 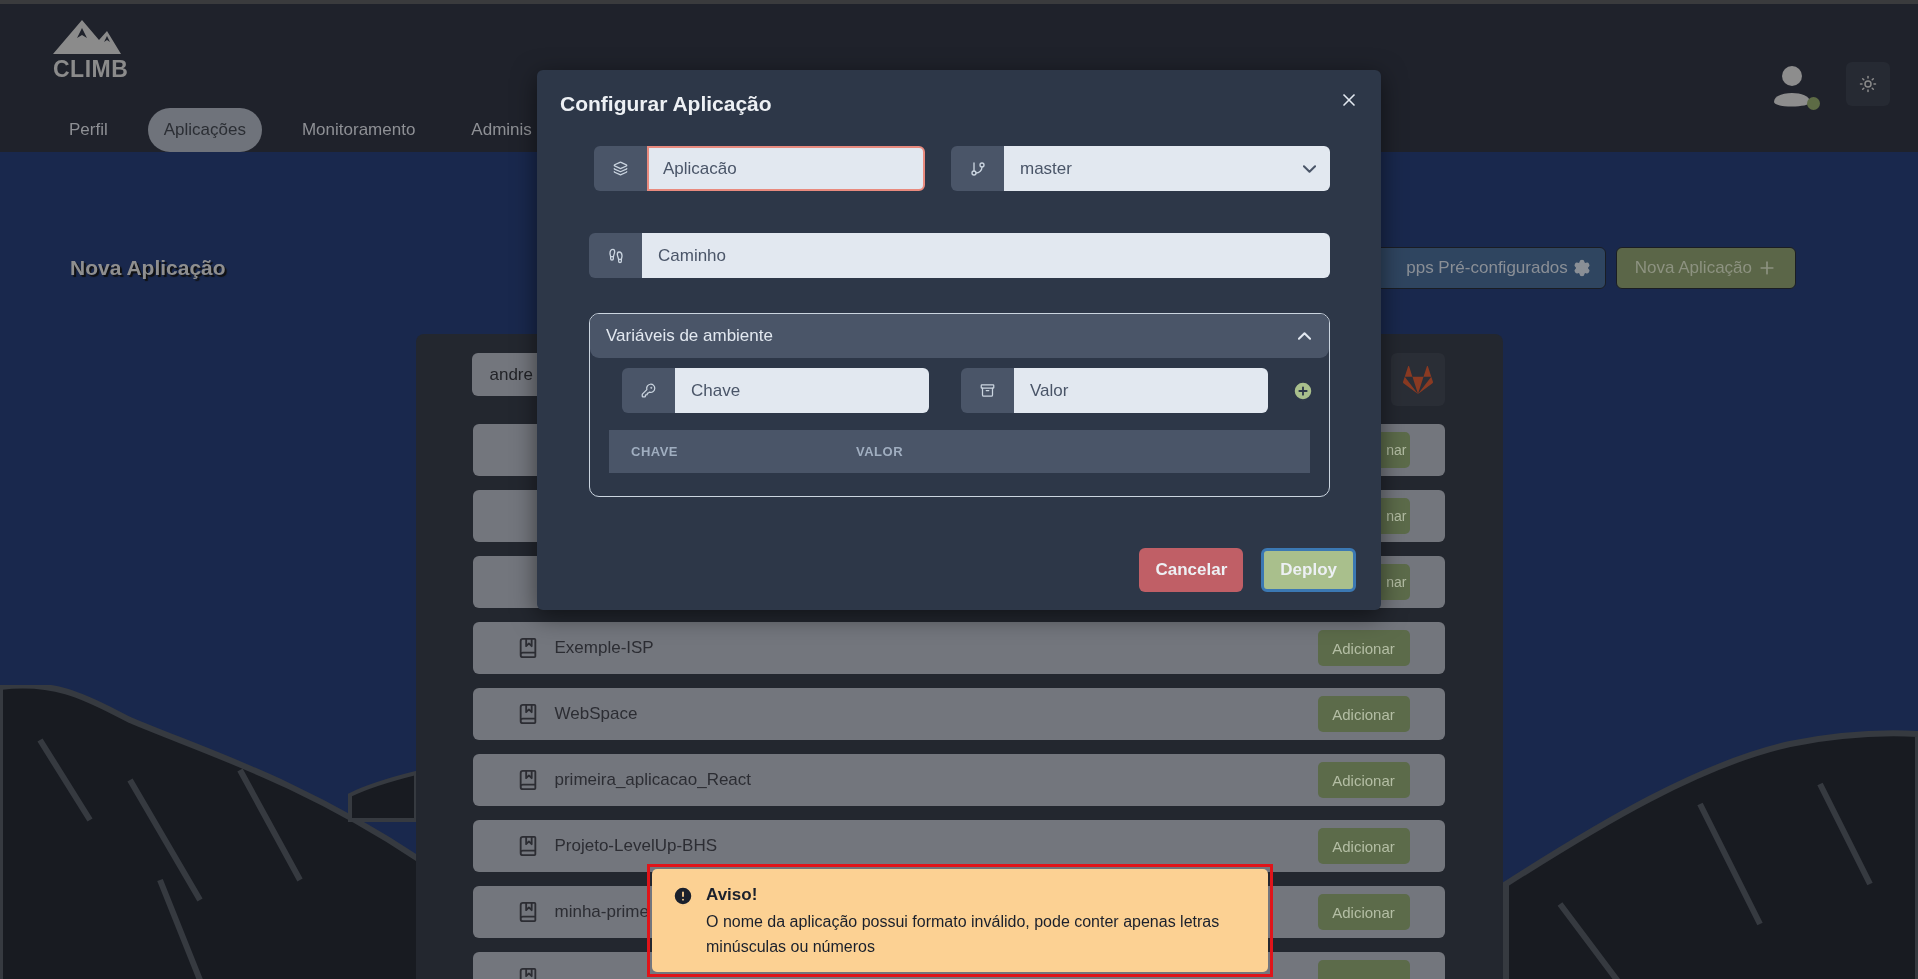 I want to click on value-field: Valor, so click(x=1141, y=390).